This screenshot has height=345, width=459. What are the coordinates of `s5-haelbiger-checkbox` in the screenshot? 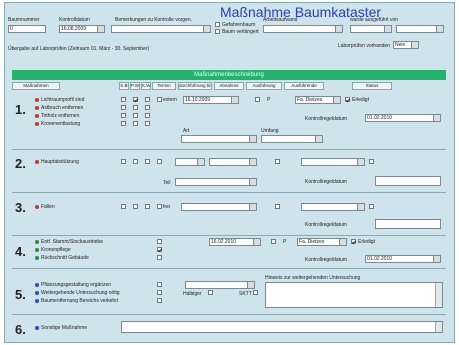 It's located at (210, 292).